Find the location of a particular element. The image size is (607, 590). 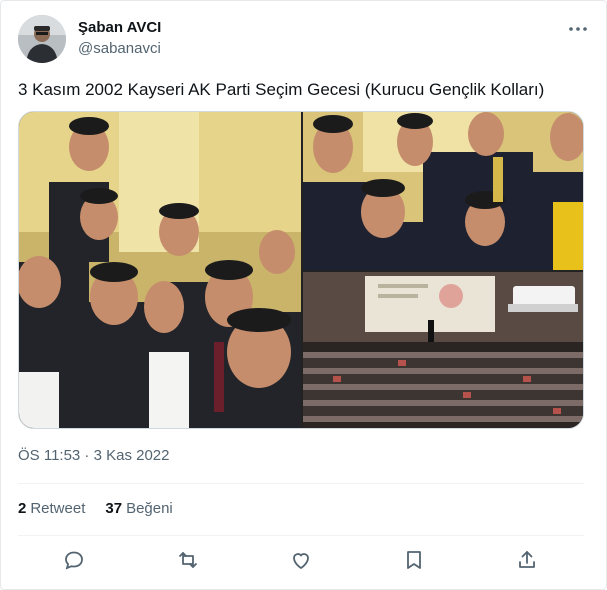

engagement-stats: 2 Retweet 37 Beğeni is located at coordinates (95, 508).